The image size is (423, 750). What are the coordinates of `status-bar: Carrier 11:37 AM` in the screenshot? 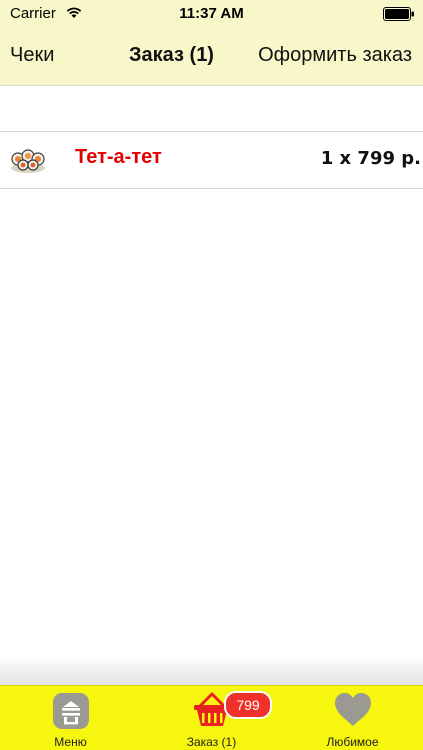 It's located at (211, 14).